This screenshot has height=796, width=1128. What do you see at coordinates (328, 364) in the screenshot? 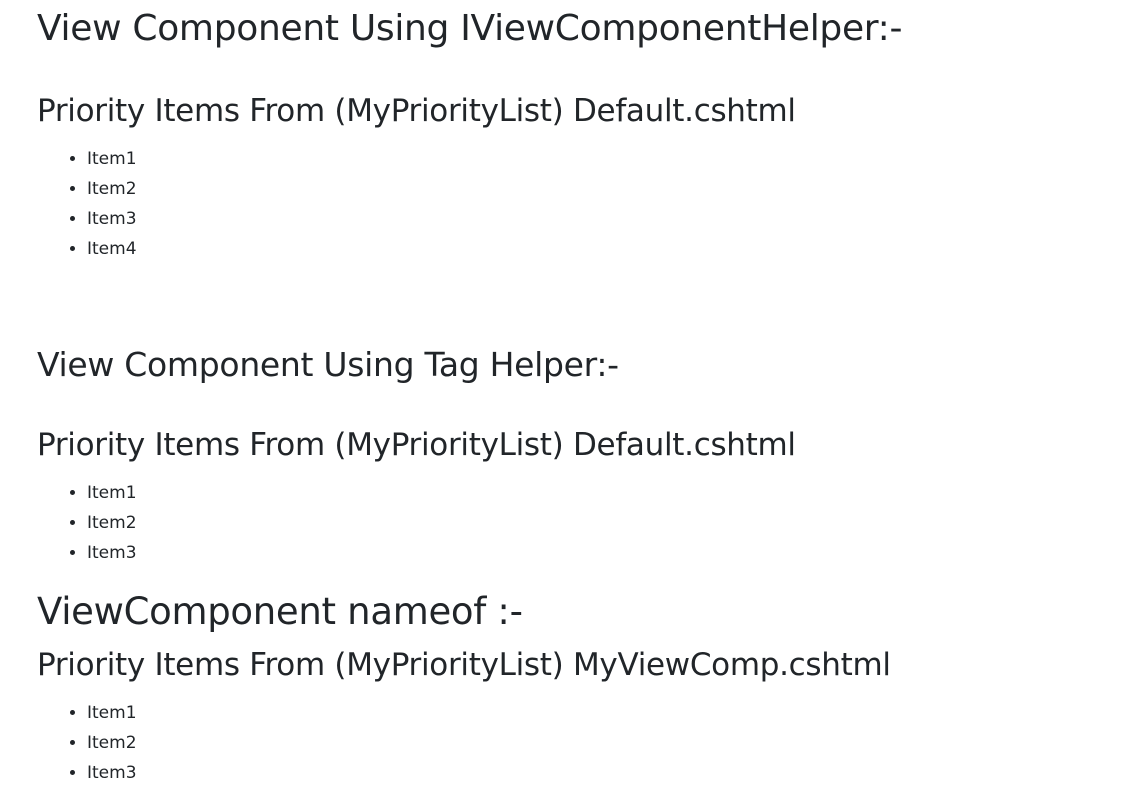
I see `section2-heading: View Component Using Tag Helper:-` at bounding box center [328, 364].